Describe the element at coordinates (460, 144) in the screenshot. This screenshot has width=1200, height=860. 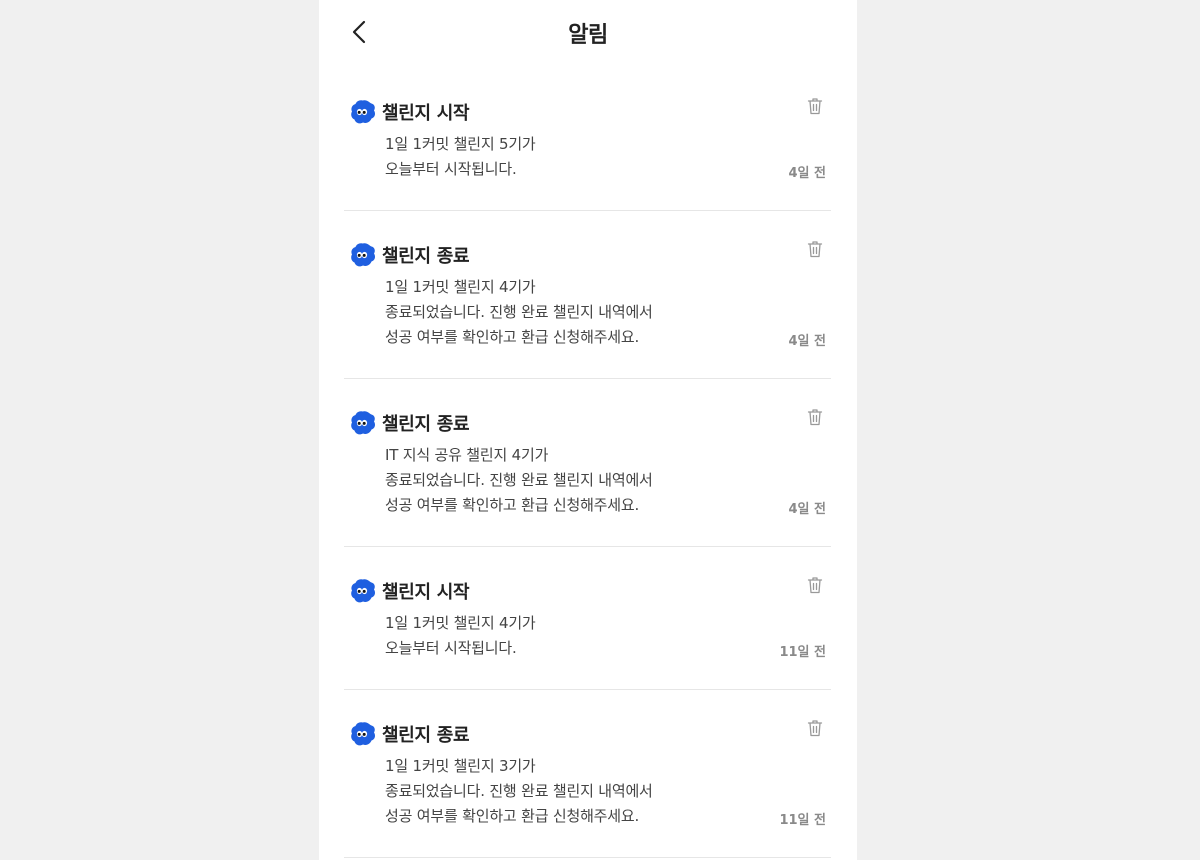
I see `notification-line: 1일 1커밋 챌린지 5기가` at that location.